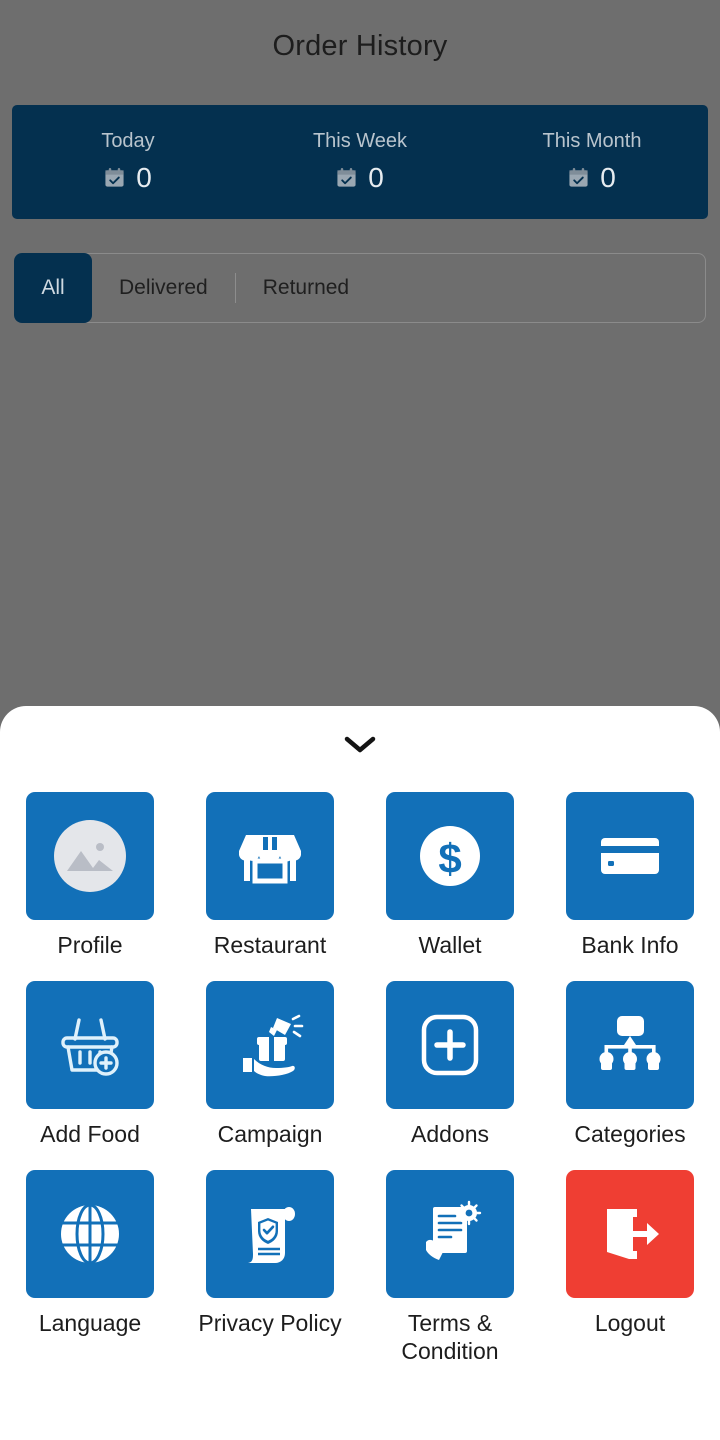 The height and width of the screenshot is (1440, 720). Describe the element at coordinates (273, 1045) in the screenshot. I see `megaphone-gift-hand-icon` at that location.